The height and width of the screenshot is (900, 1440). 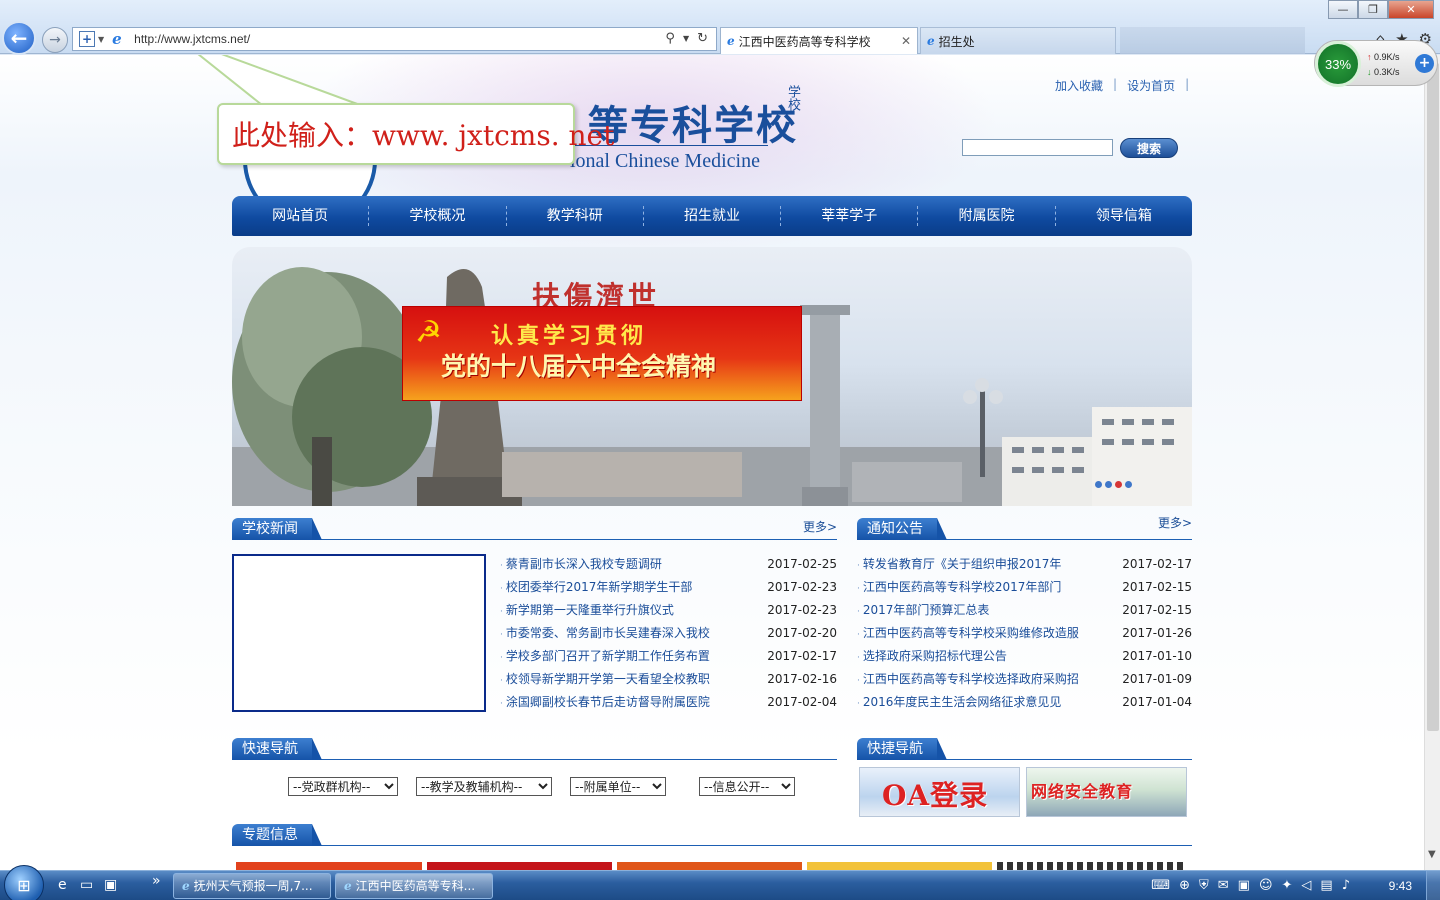 What do you see at coordinates (1433, 397) in the screenshot?
I see `scroll-thumb` at bounding box center [1433, 397].